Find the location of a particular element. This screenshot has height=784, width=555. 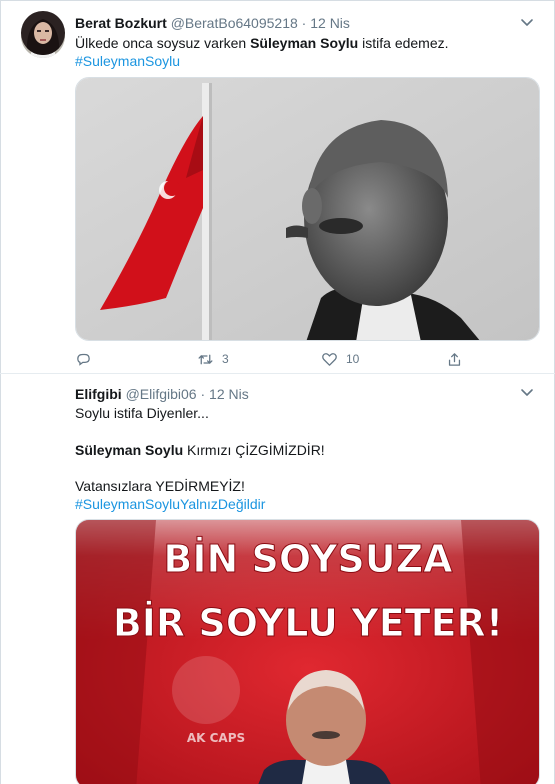

user-handle: @Elifgibi06 is located at coordinates (161, 394).